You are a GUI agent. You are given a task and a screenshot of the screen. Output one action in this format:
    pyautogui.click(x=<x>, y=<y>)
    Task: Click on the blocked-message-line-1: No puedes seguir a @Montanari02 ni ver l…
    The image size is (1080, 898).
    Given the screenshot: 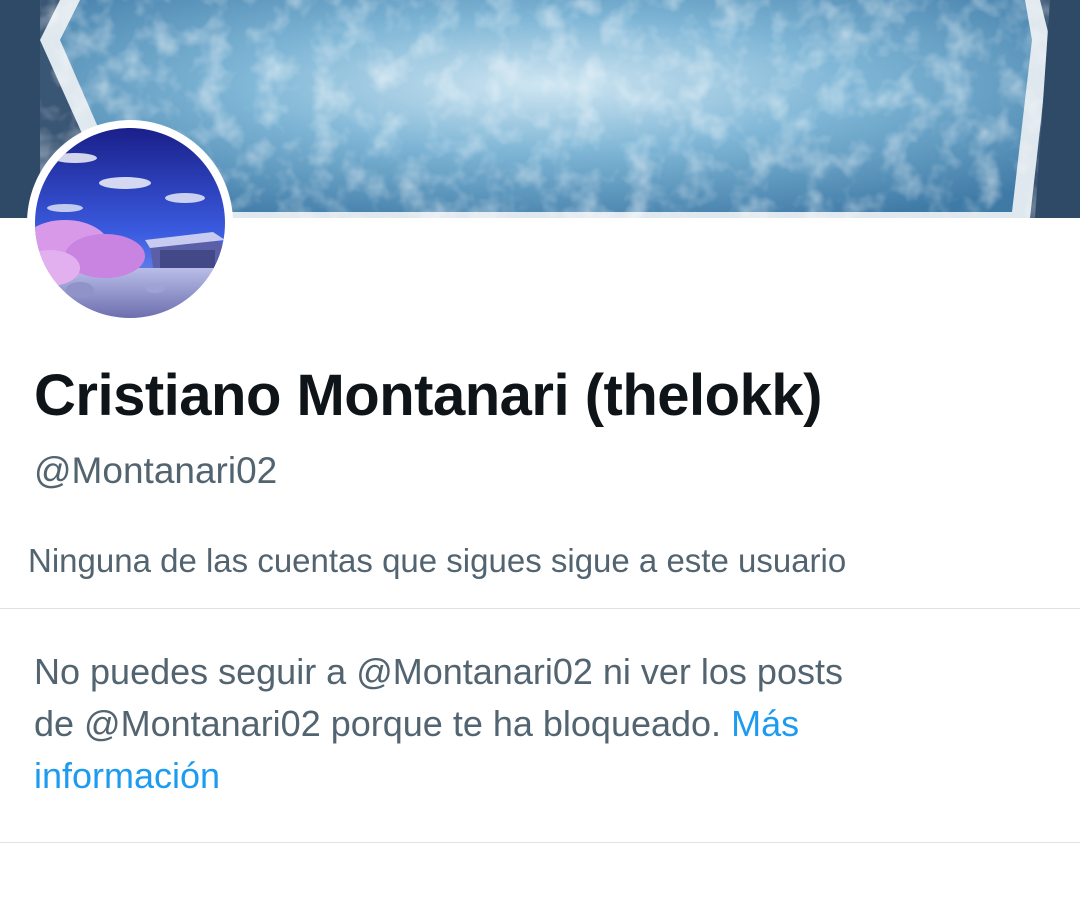 What is the action you would take?
    pyautogui.click(x=438, y=671)
    